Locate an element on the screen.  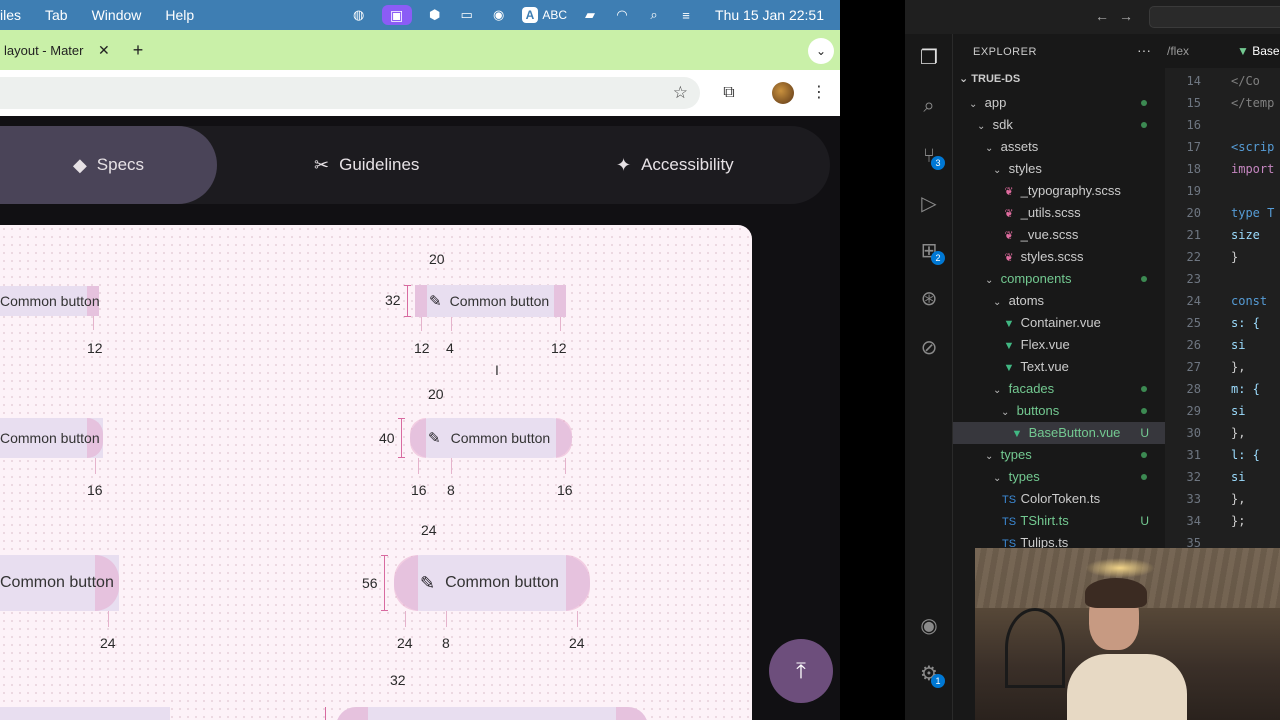
tree-file: ❦ _typography.scss is located at coordinates (1059, 191).